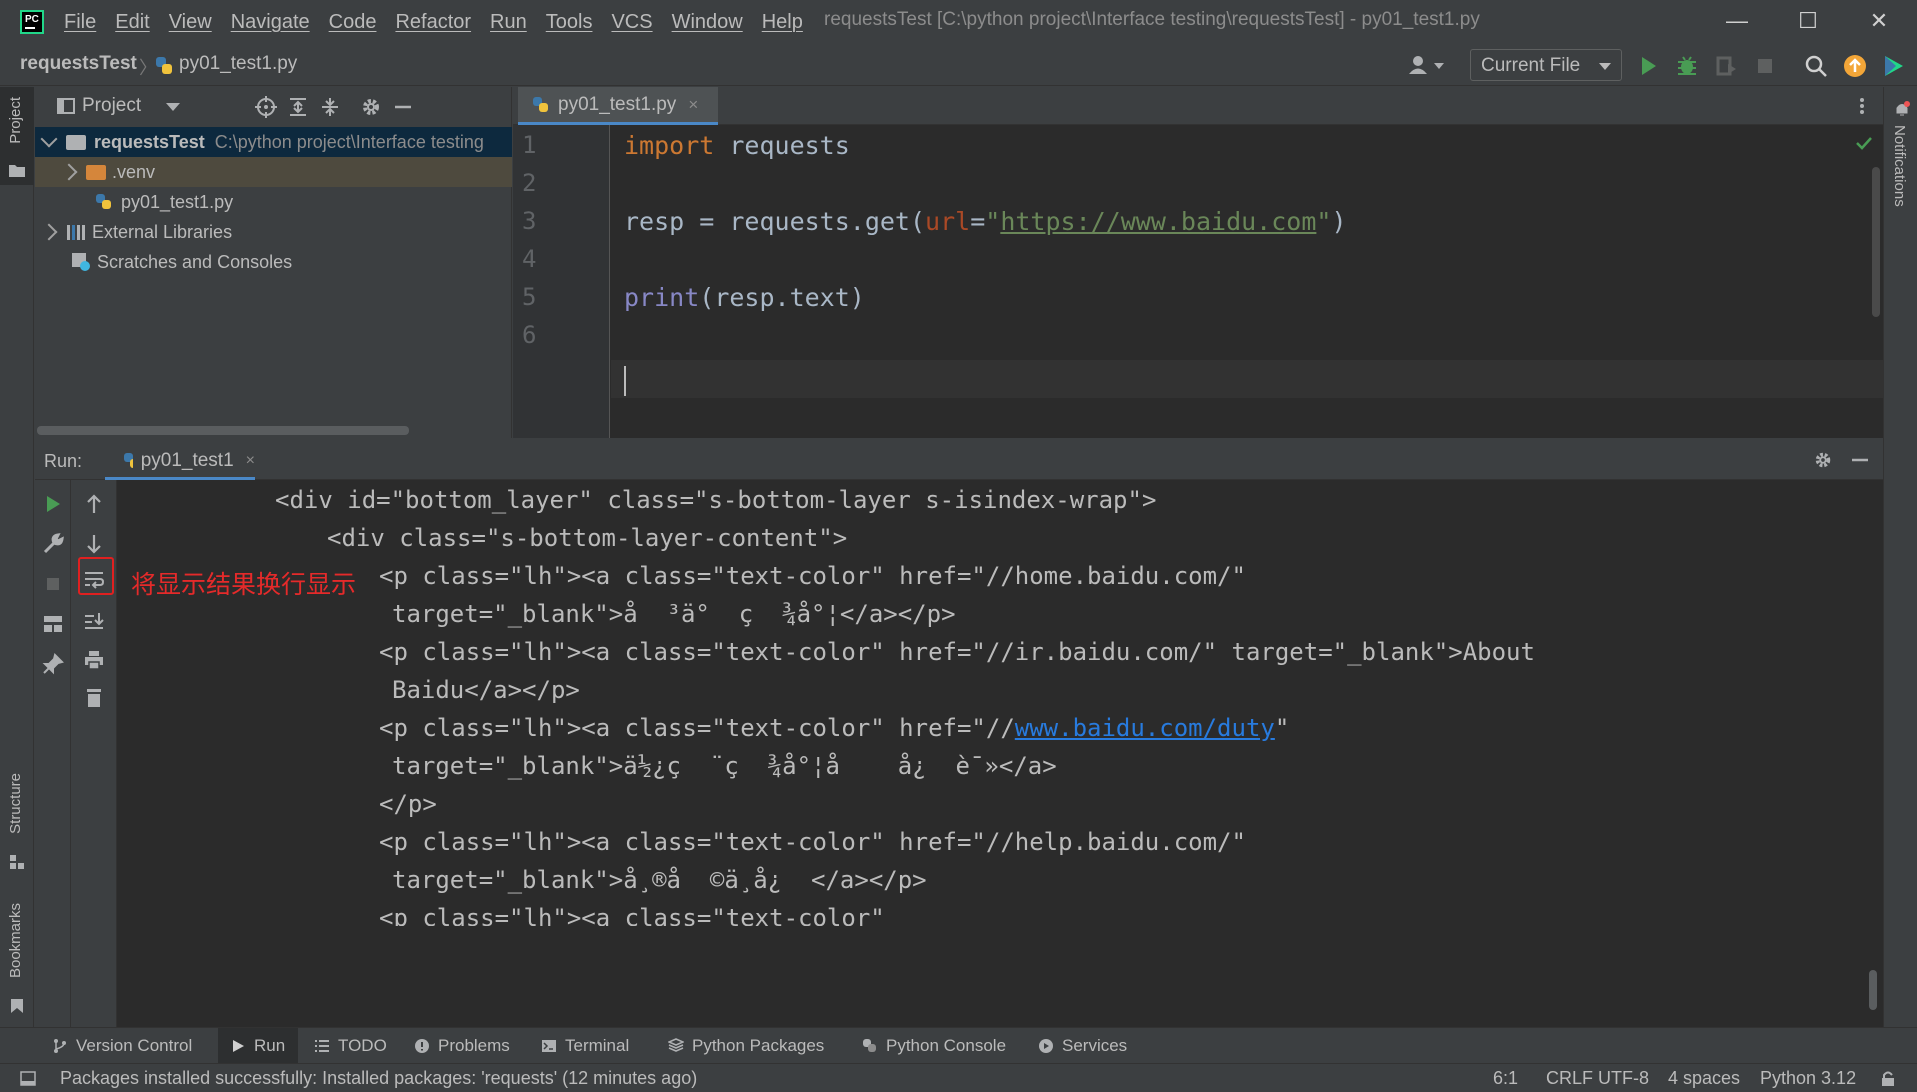 This screenshot has width=1917, height=1092. Describe the element at coordinates (353, 22) in the screenshot. I see `menu-code: Code` at that location.